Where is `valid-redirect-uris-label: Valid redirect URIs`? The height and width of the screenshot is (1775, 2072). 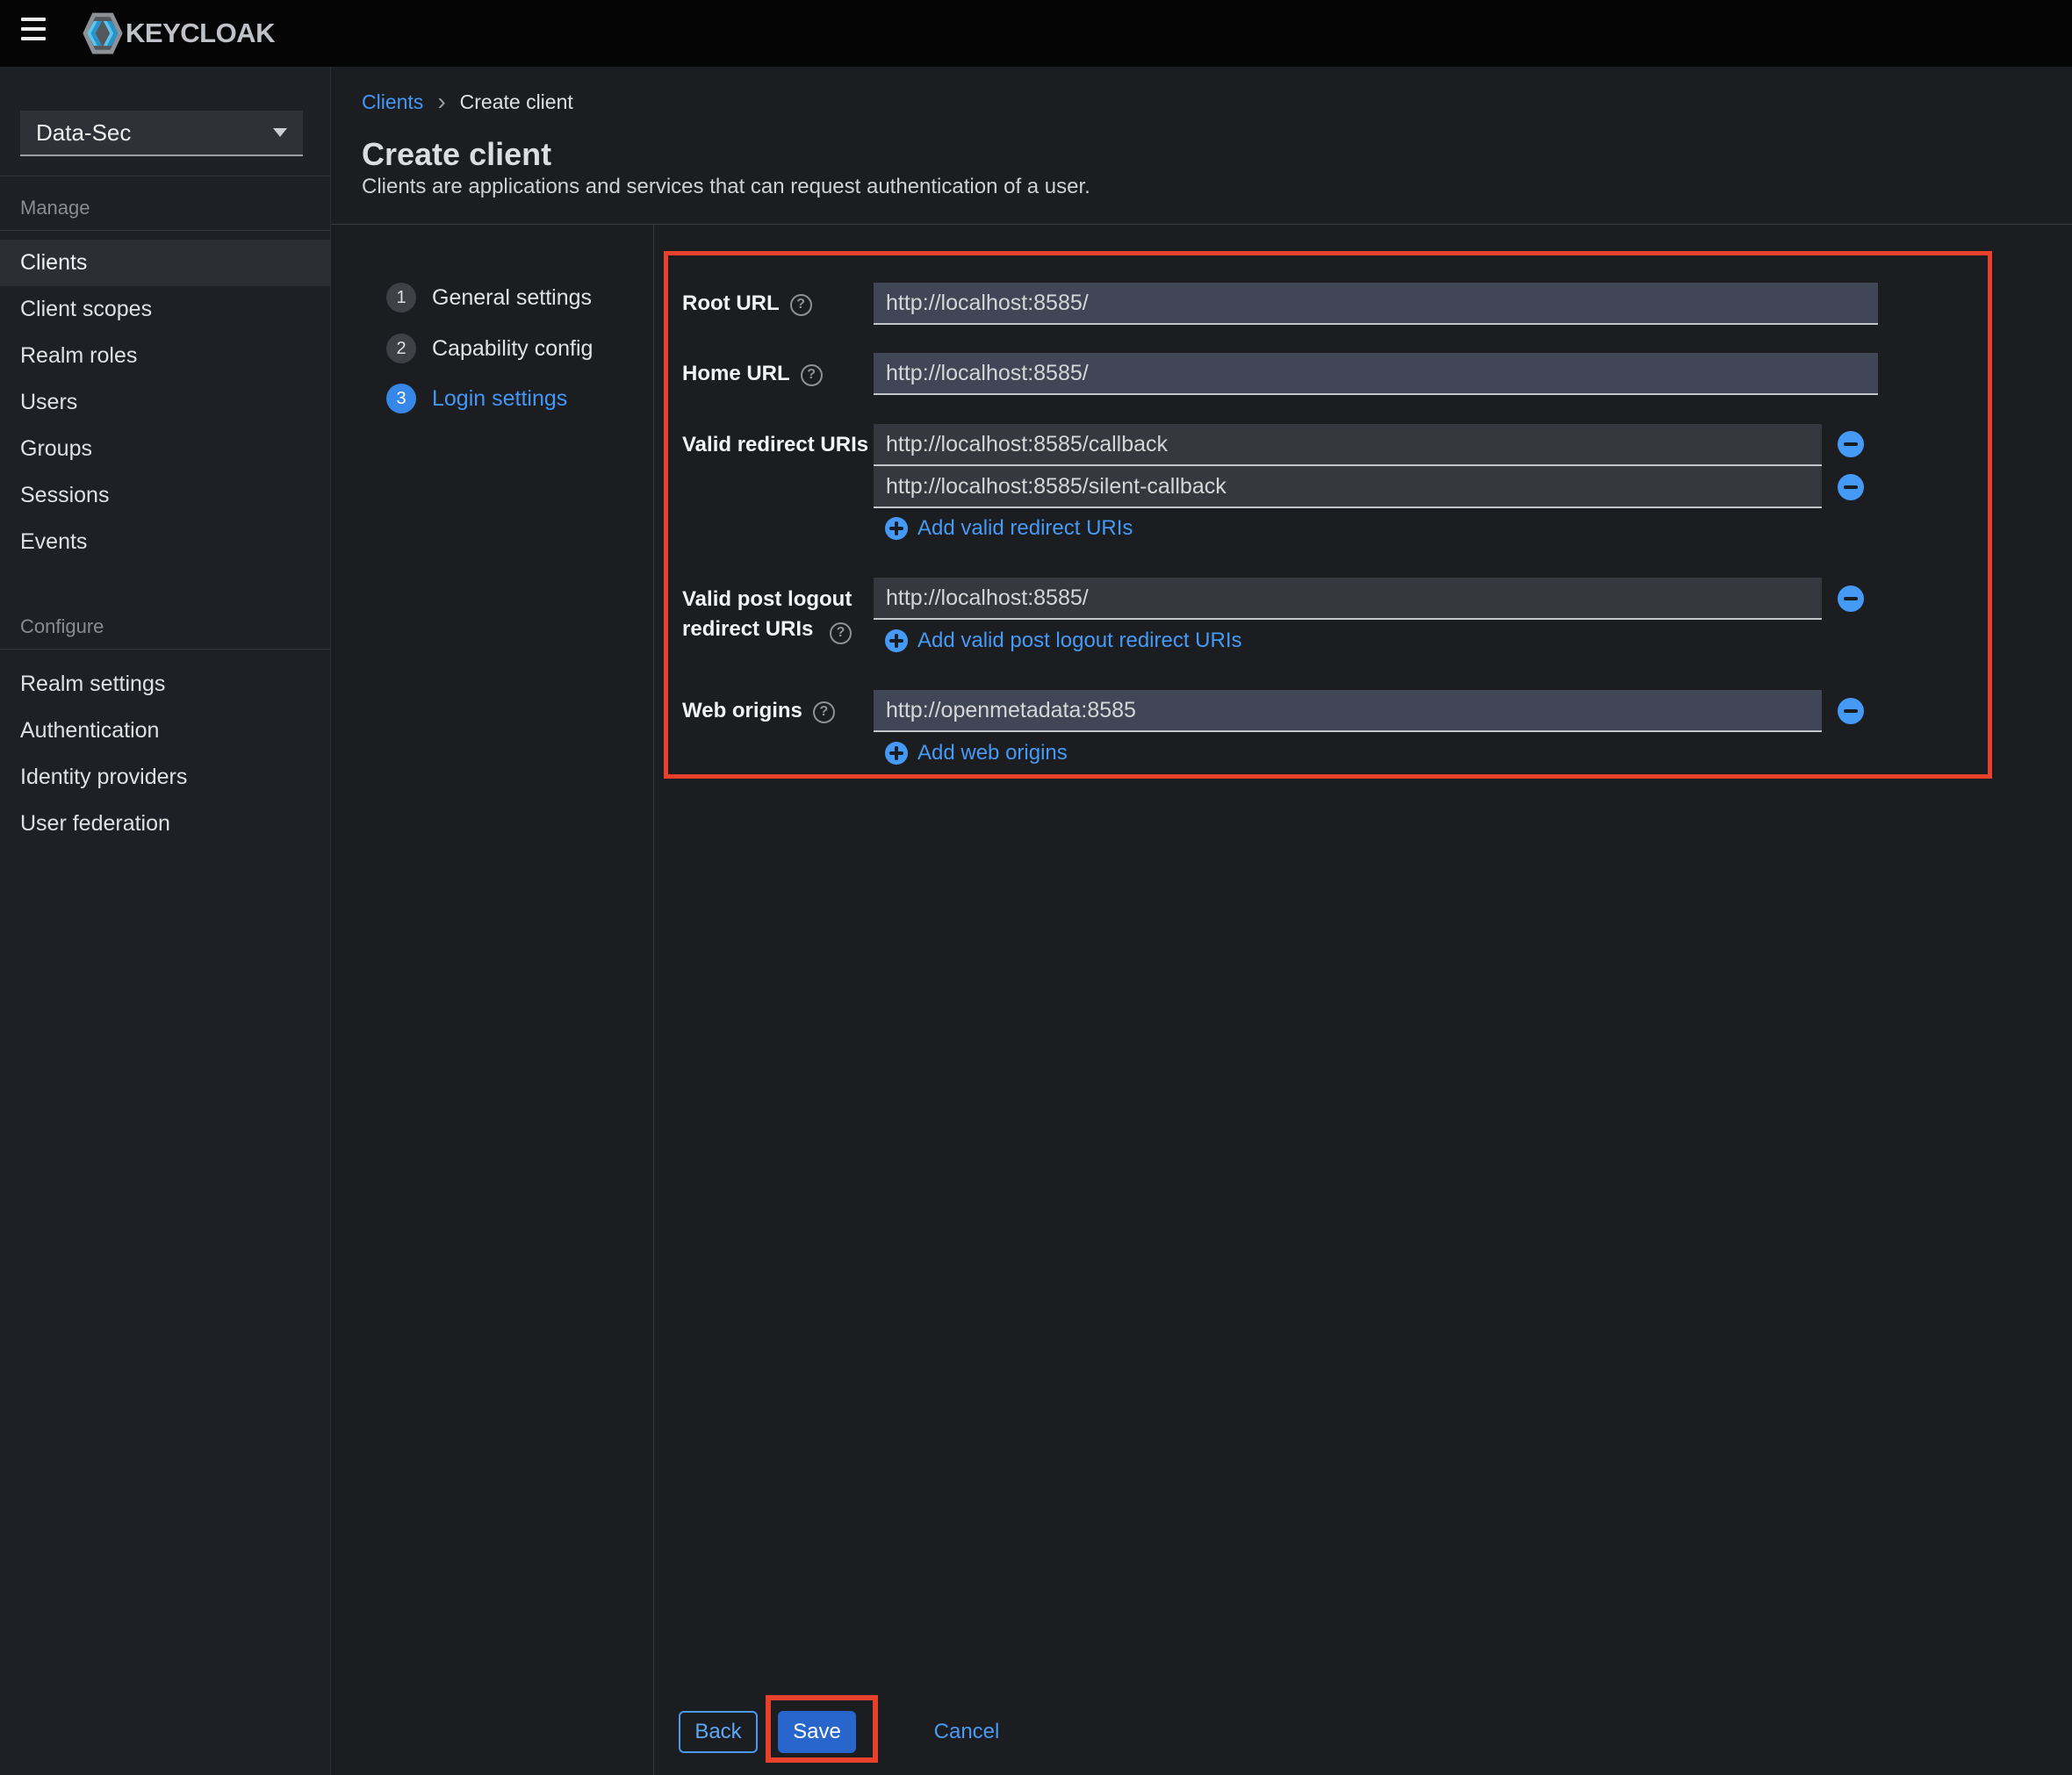
valid-redirect-uris-label: Valid redirect URIs is located at coordinates (792, 445).